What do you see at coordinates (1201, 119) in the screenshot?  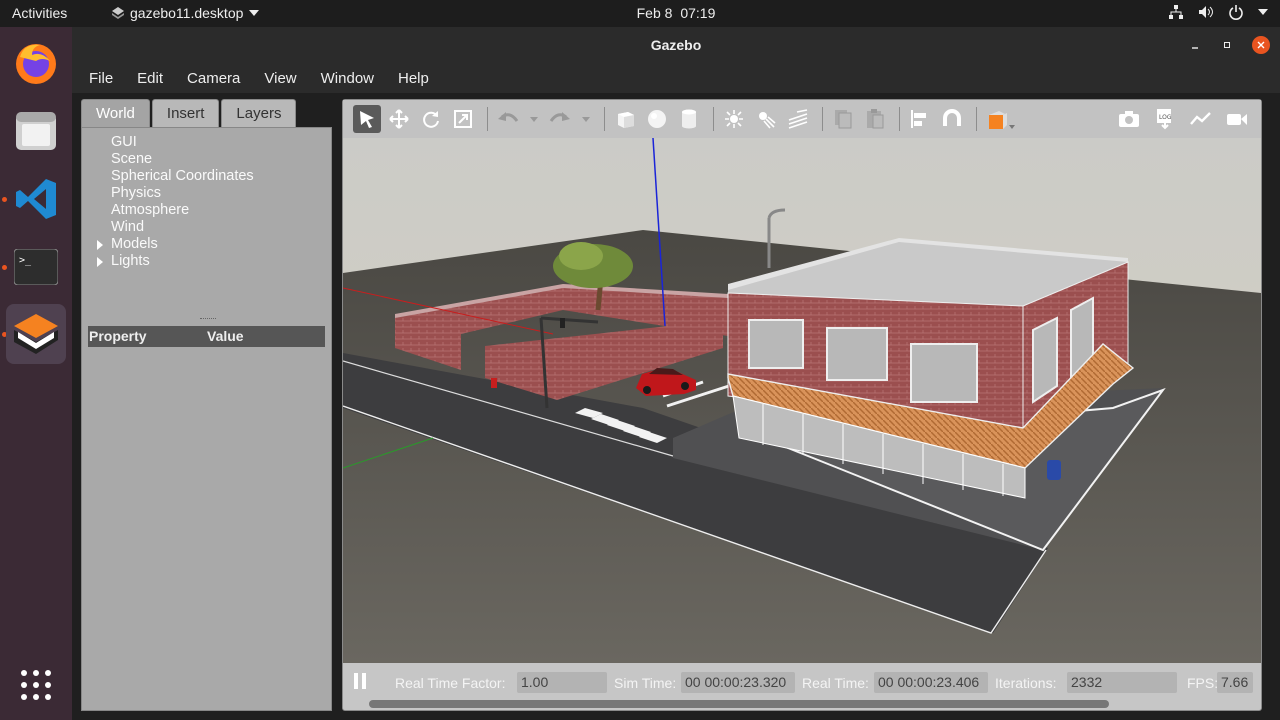 I see `plot-button` at bounding box center [1201, 119].